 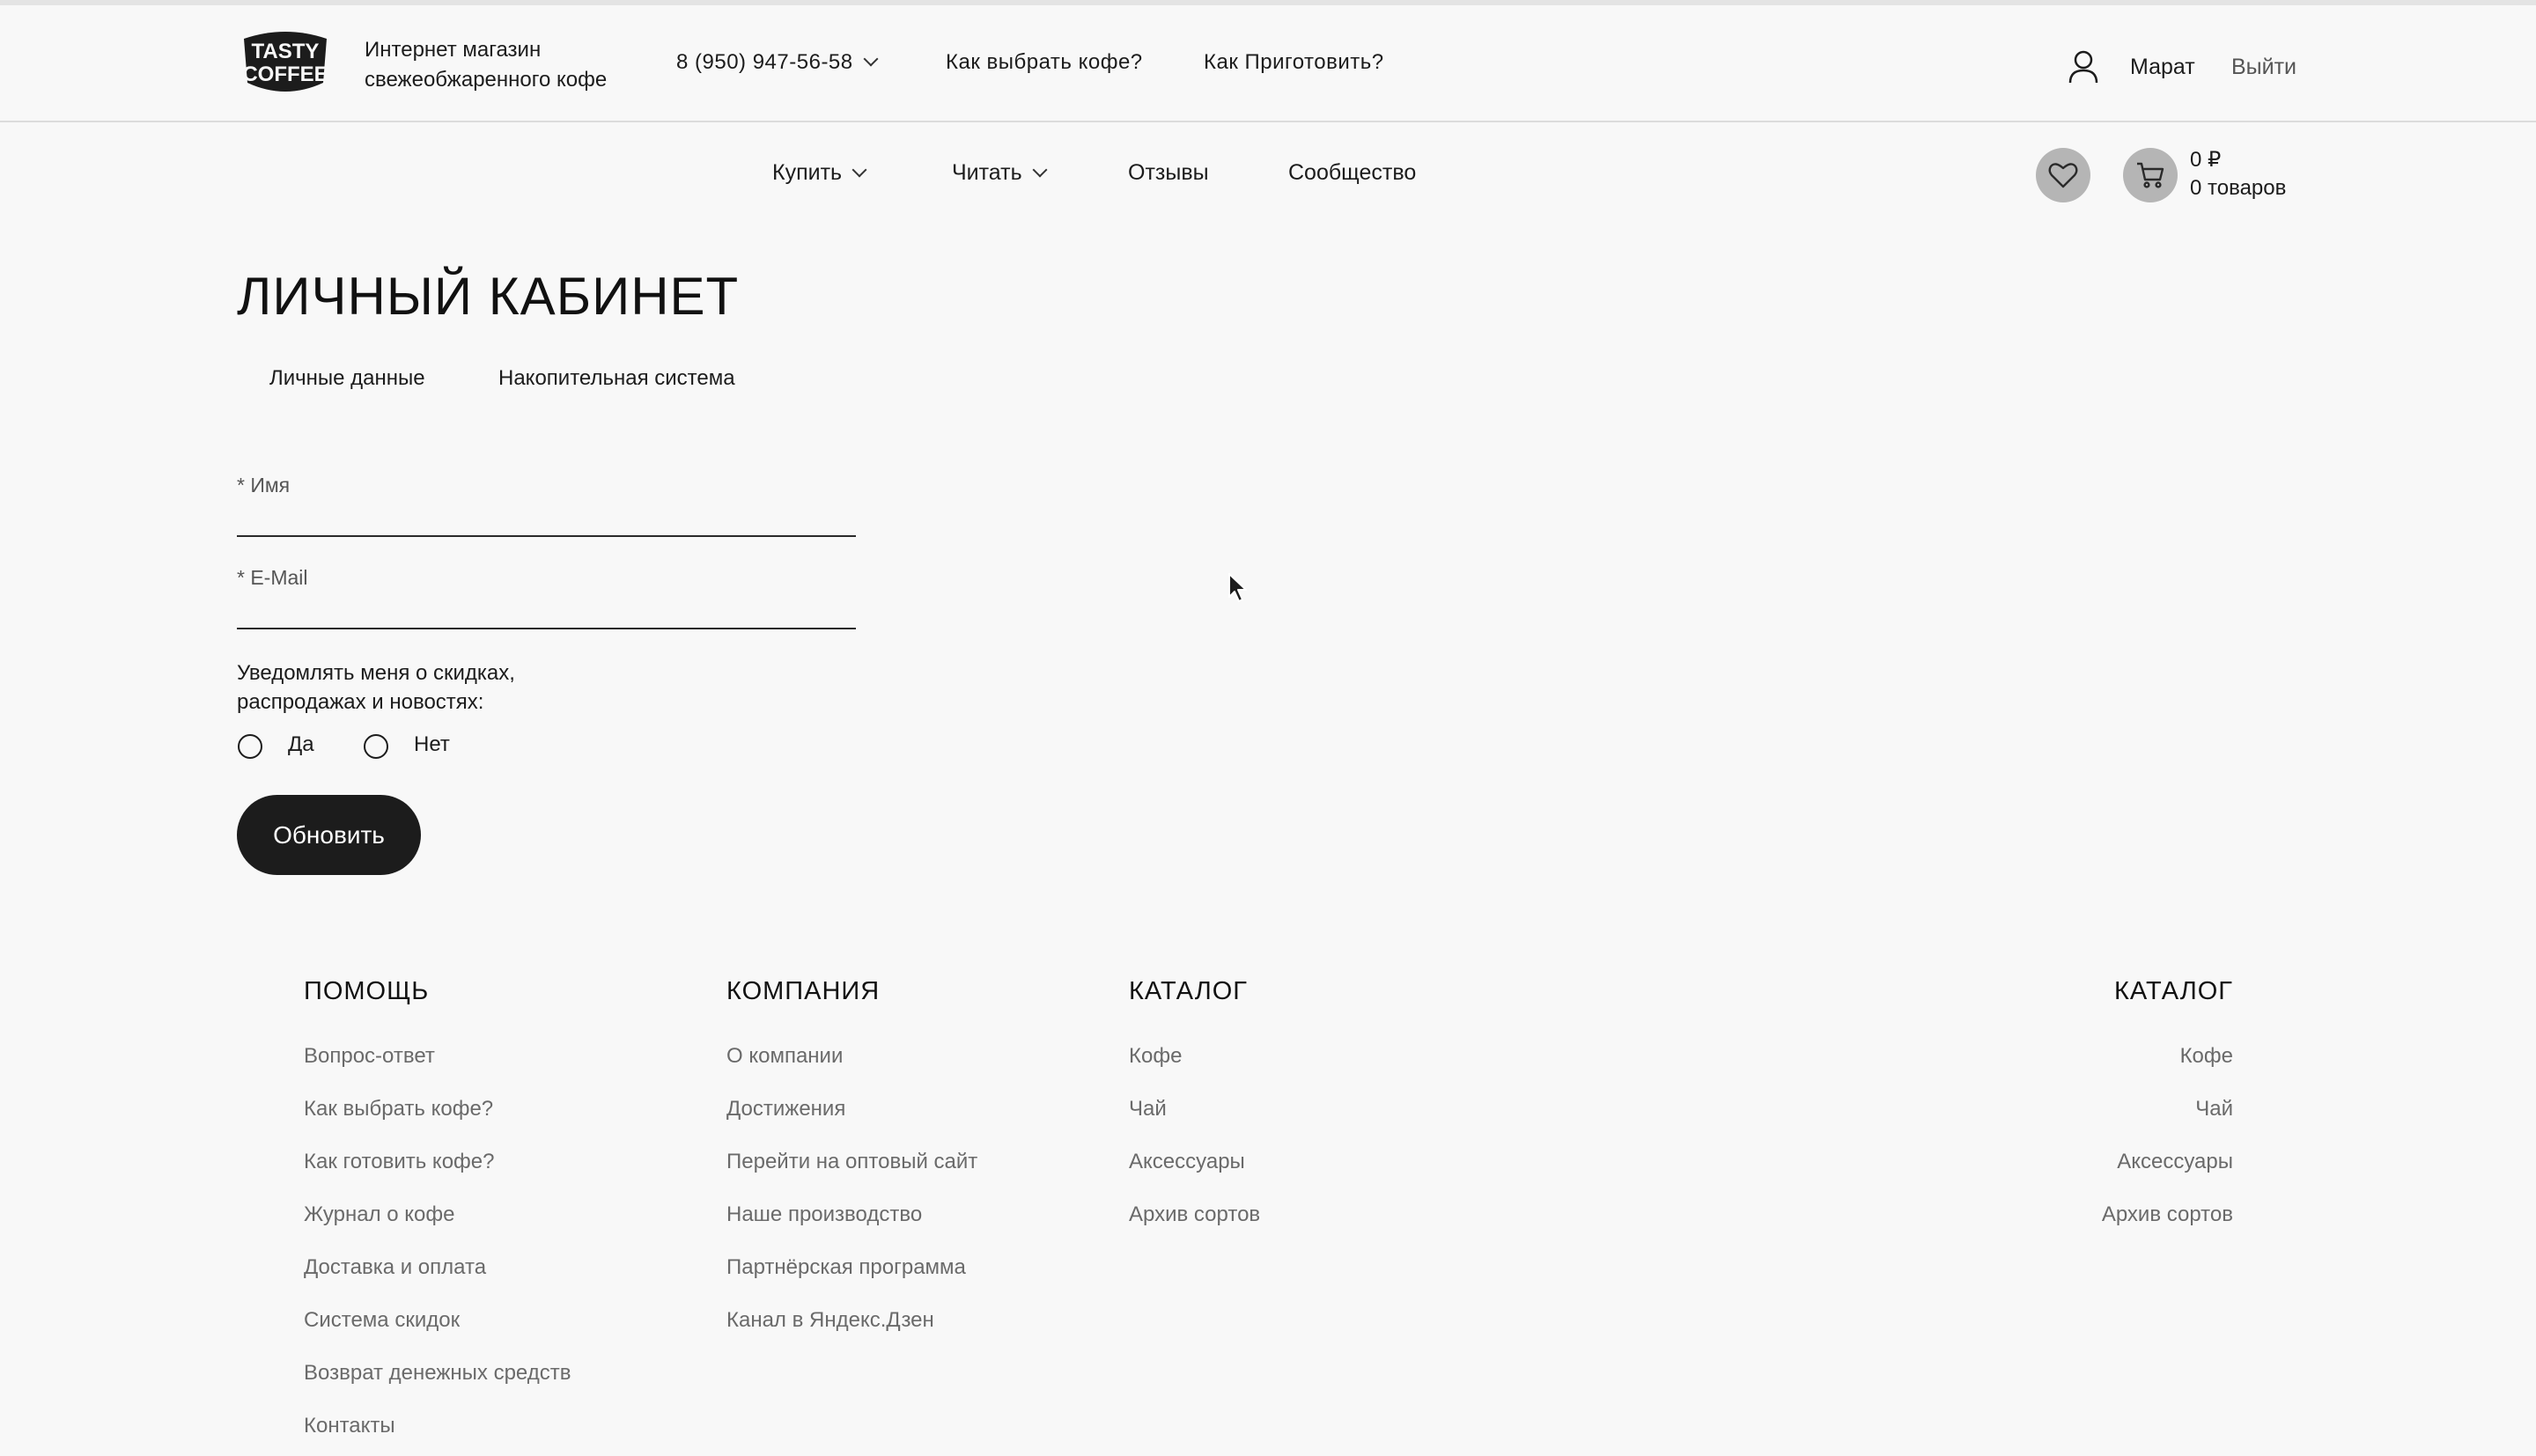 What do you see at coordinates (369, 1056) in the screenshot?
I see `footer-link-faq: Вопрос-ответ` at bounding box center [369, 1056].